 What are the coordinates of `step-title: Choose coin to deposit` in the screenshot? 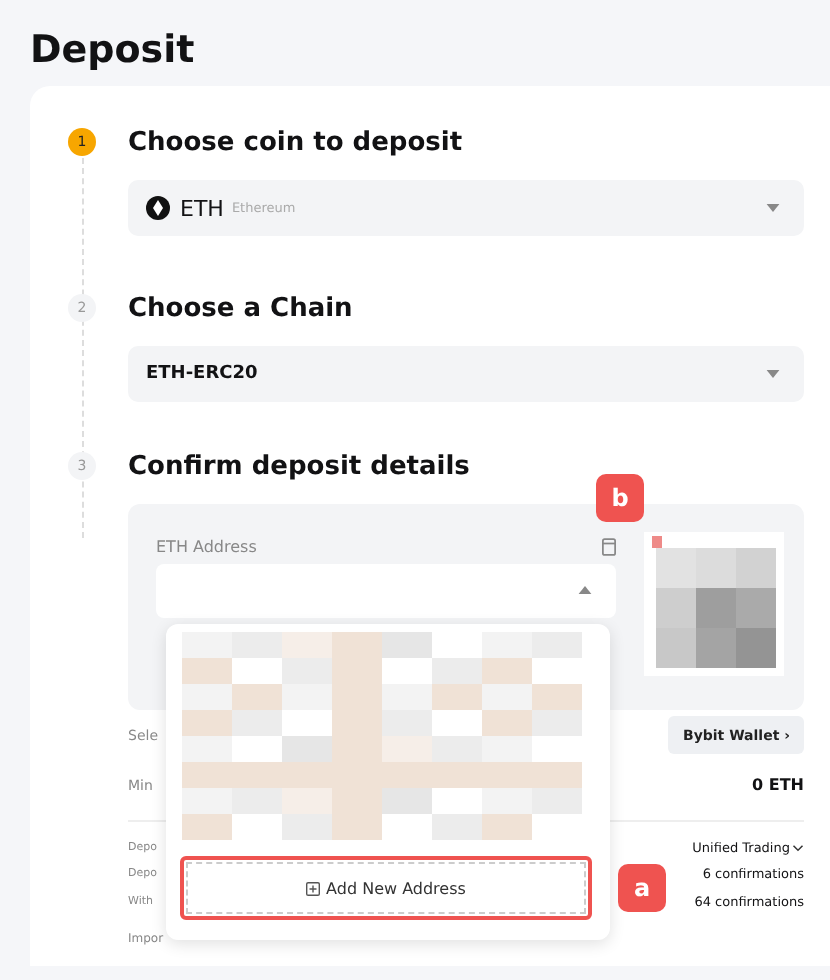 It's located at (295, 142).